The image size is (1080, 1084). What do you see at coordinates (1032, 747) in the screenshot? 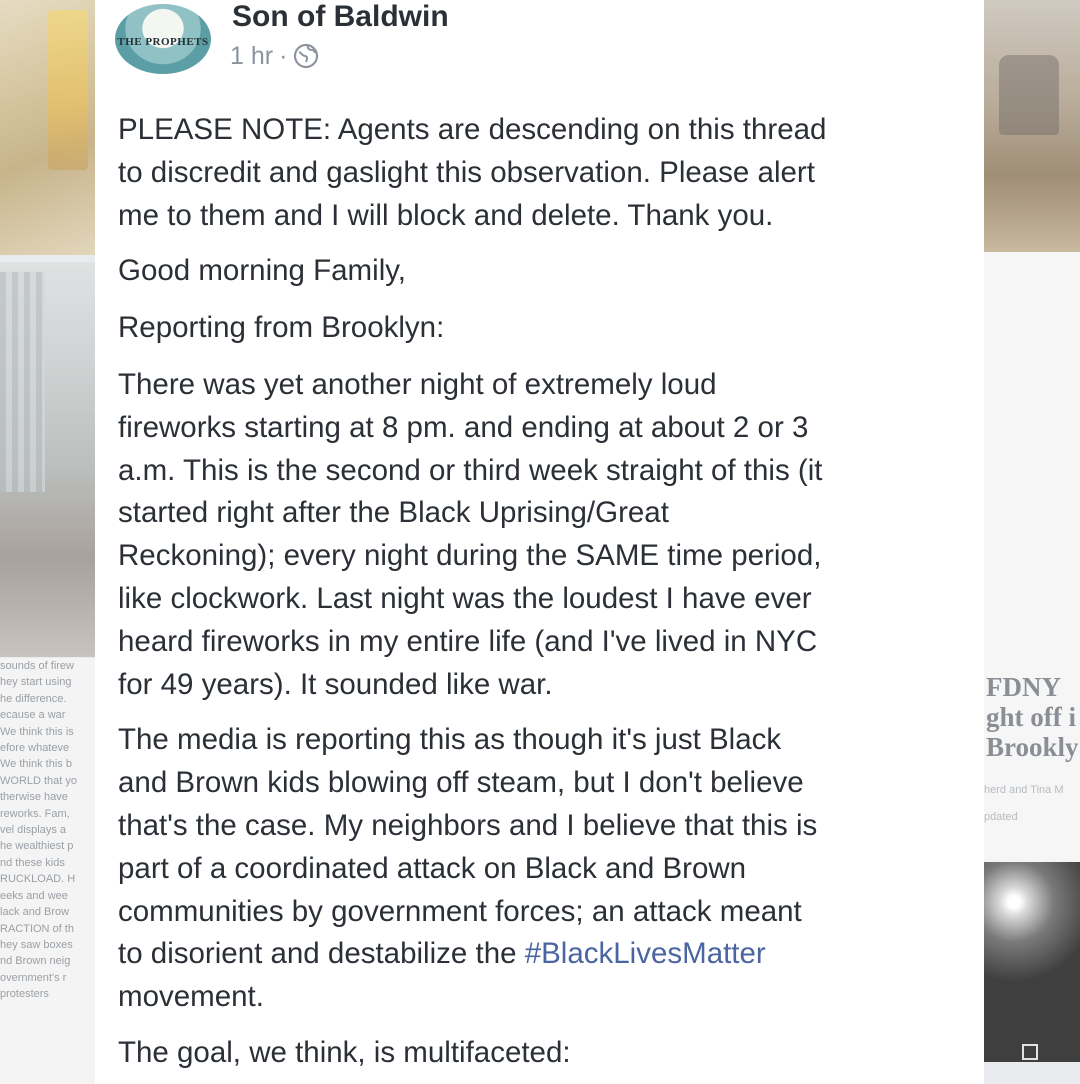
I see `news-headline-line: Brookly` at bounding box center [1032, 747].